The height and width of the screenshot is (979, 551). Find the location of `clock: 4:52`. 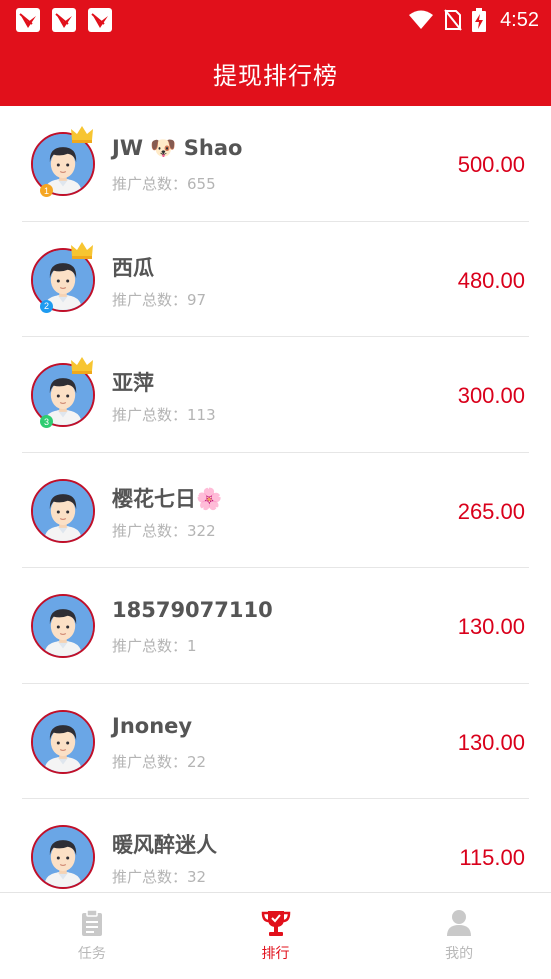

clock: 4:52 is located at coordinates (519, 19).